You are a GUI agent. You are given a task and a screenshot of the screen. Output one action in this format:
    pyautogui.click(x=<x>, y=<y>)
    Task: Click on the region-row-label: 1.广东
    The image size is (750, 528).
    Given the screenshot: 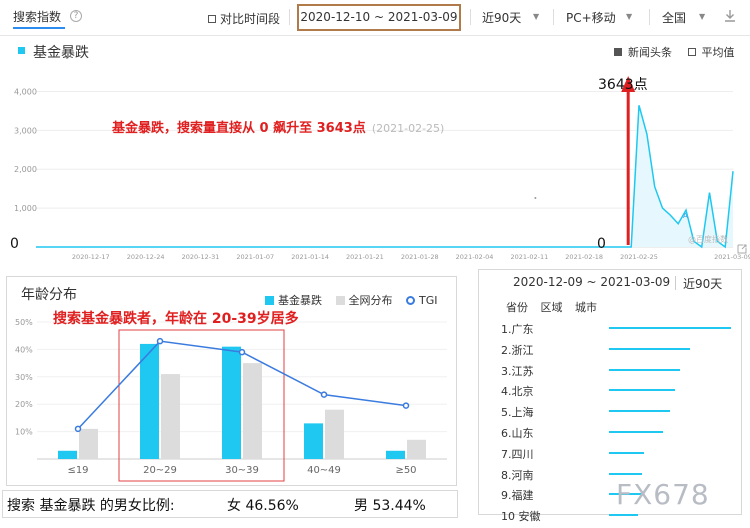 What is the action you would take?
    pyautogui.click(x=517, y=329)
    